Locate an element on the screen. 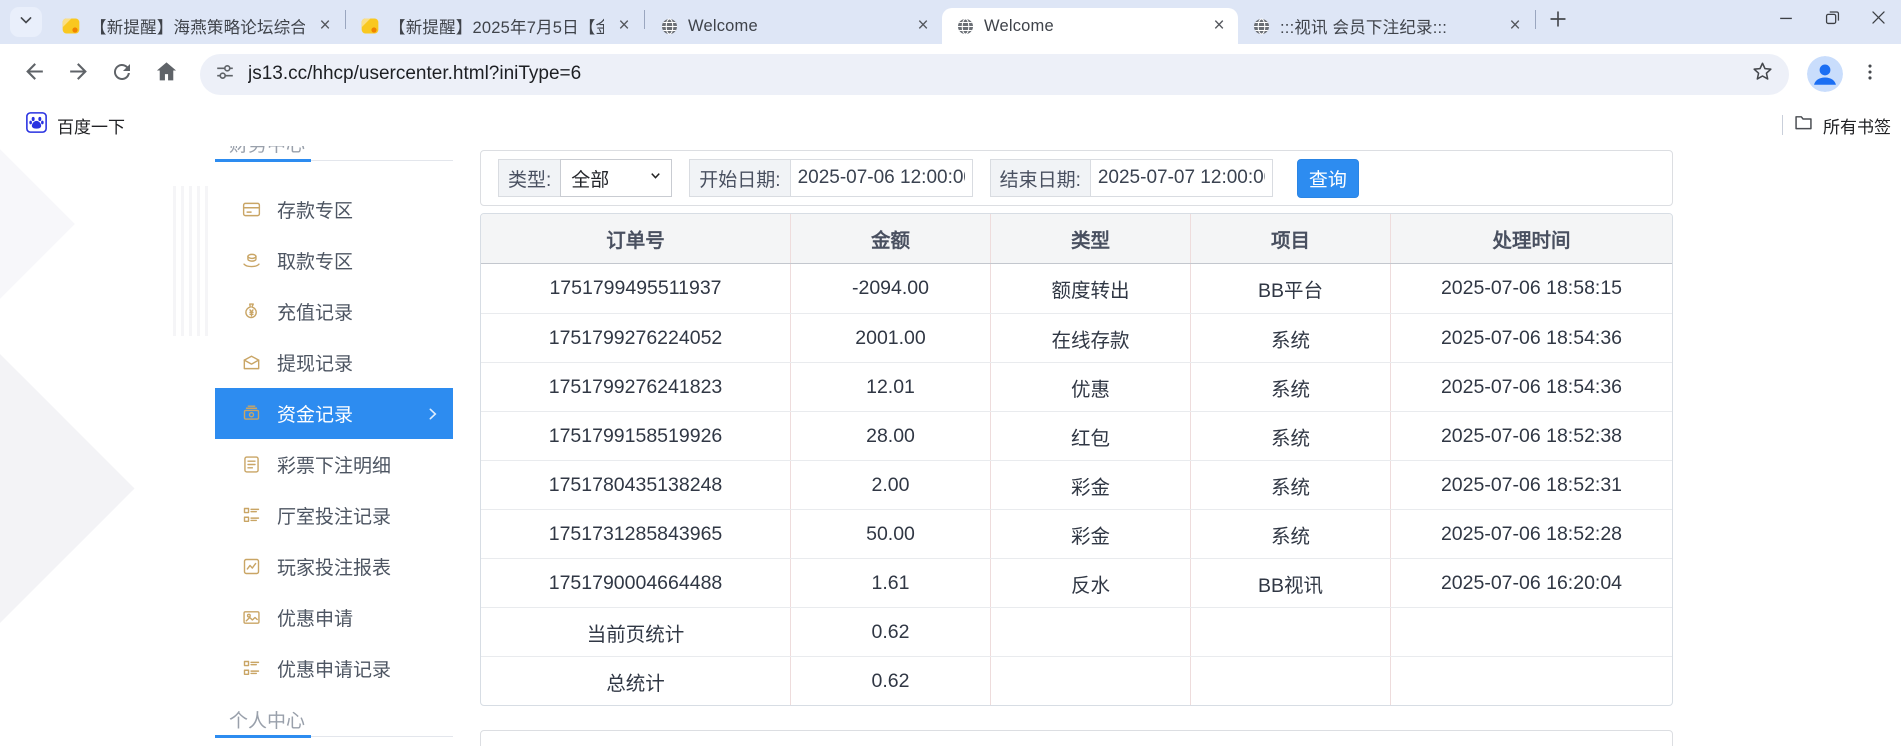 The height and width of the screenshot is (746, 1901). sidebar-item-coupon: 优惠申请 is located at coordinates (334, 617).